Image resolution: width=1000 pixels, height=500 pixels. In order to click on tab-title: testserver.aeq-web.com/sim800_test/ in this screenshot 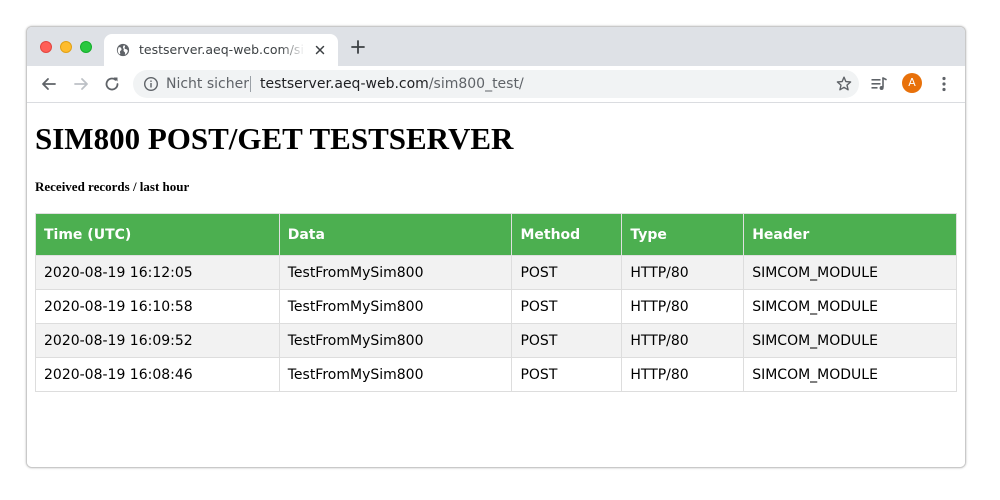, I will do `click(222, 49)`.